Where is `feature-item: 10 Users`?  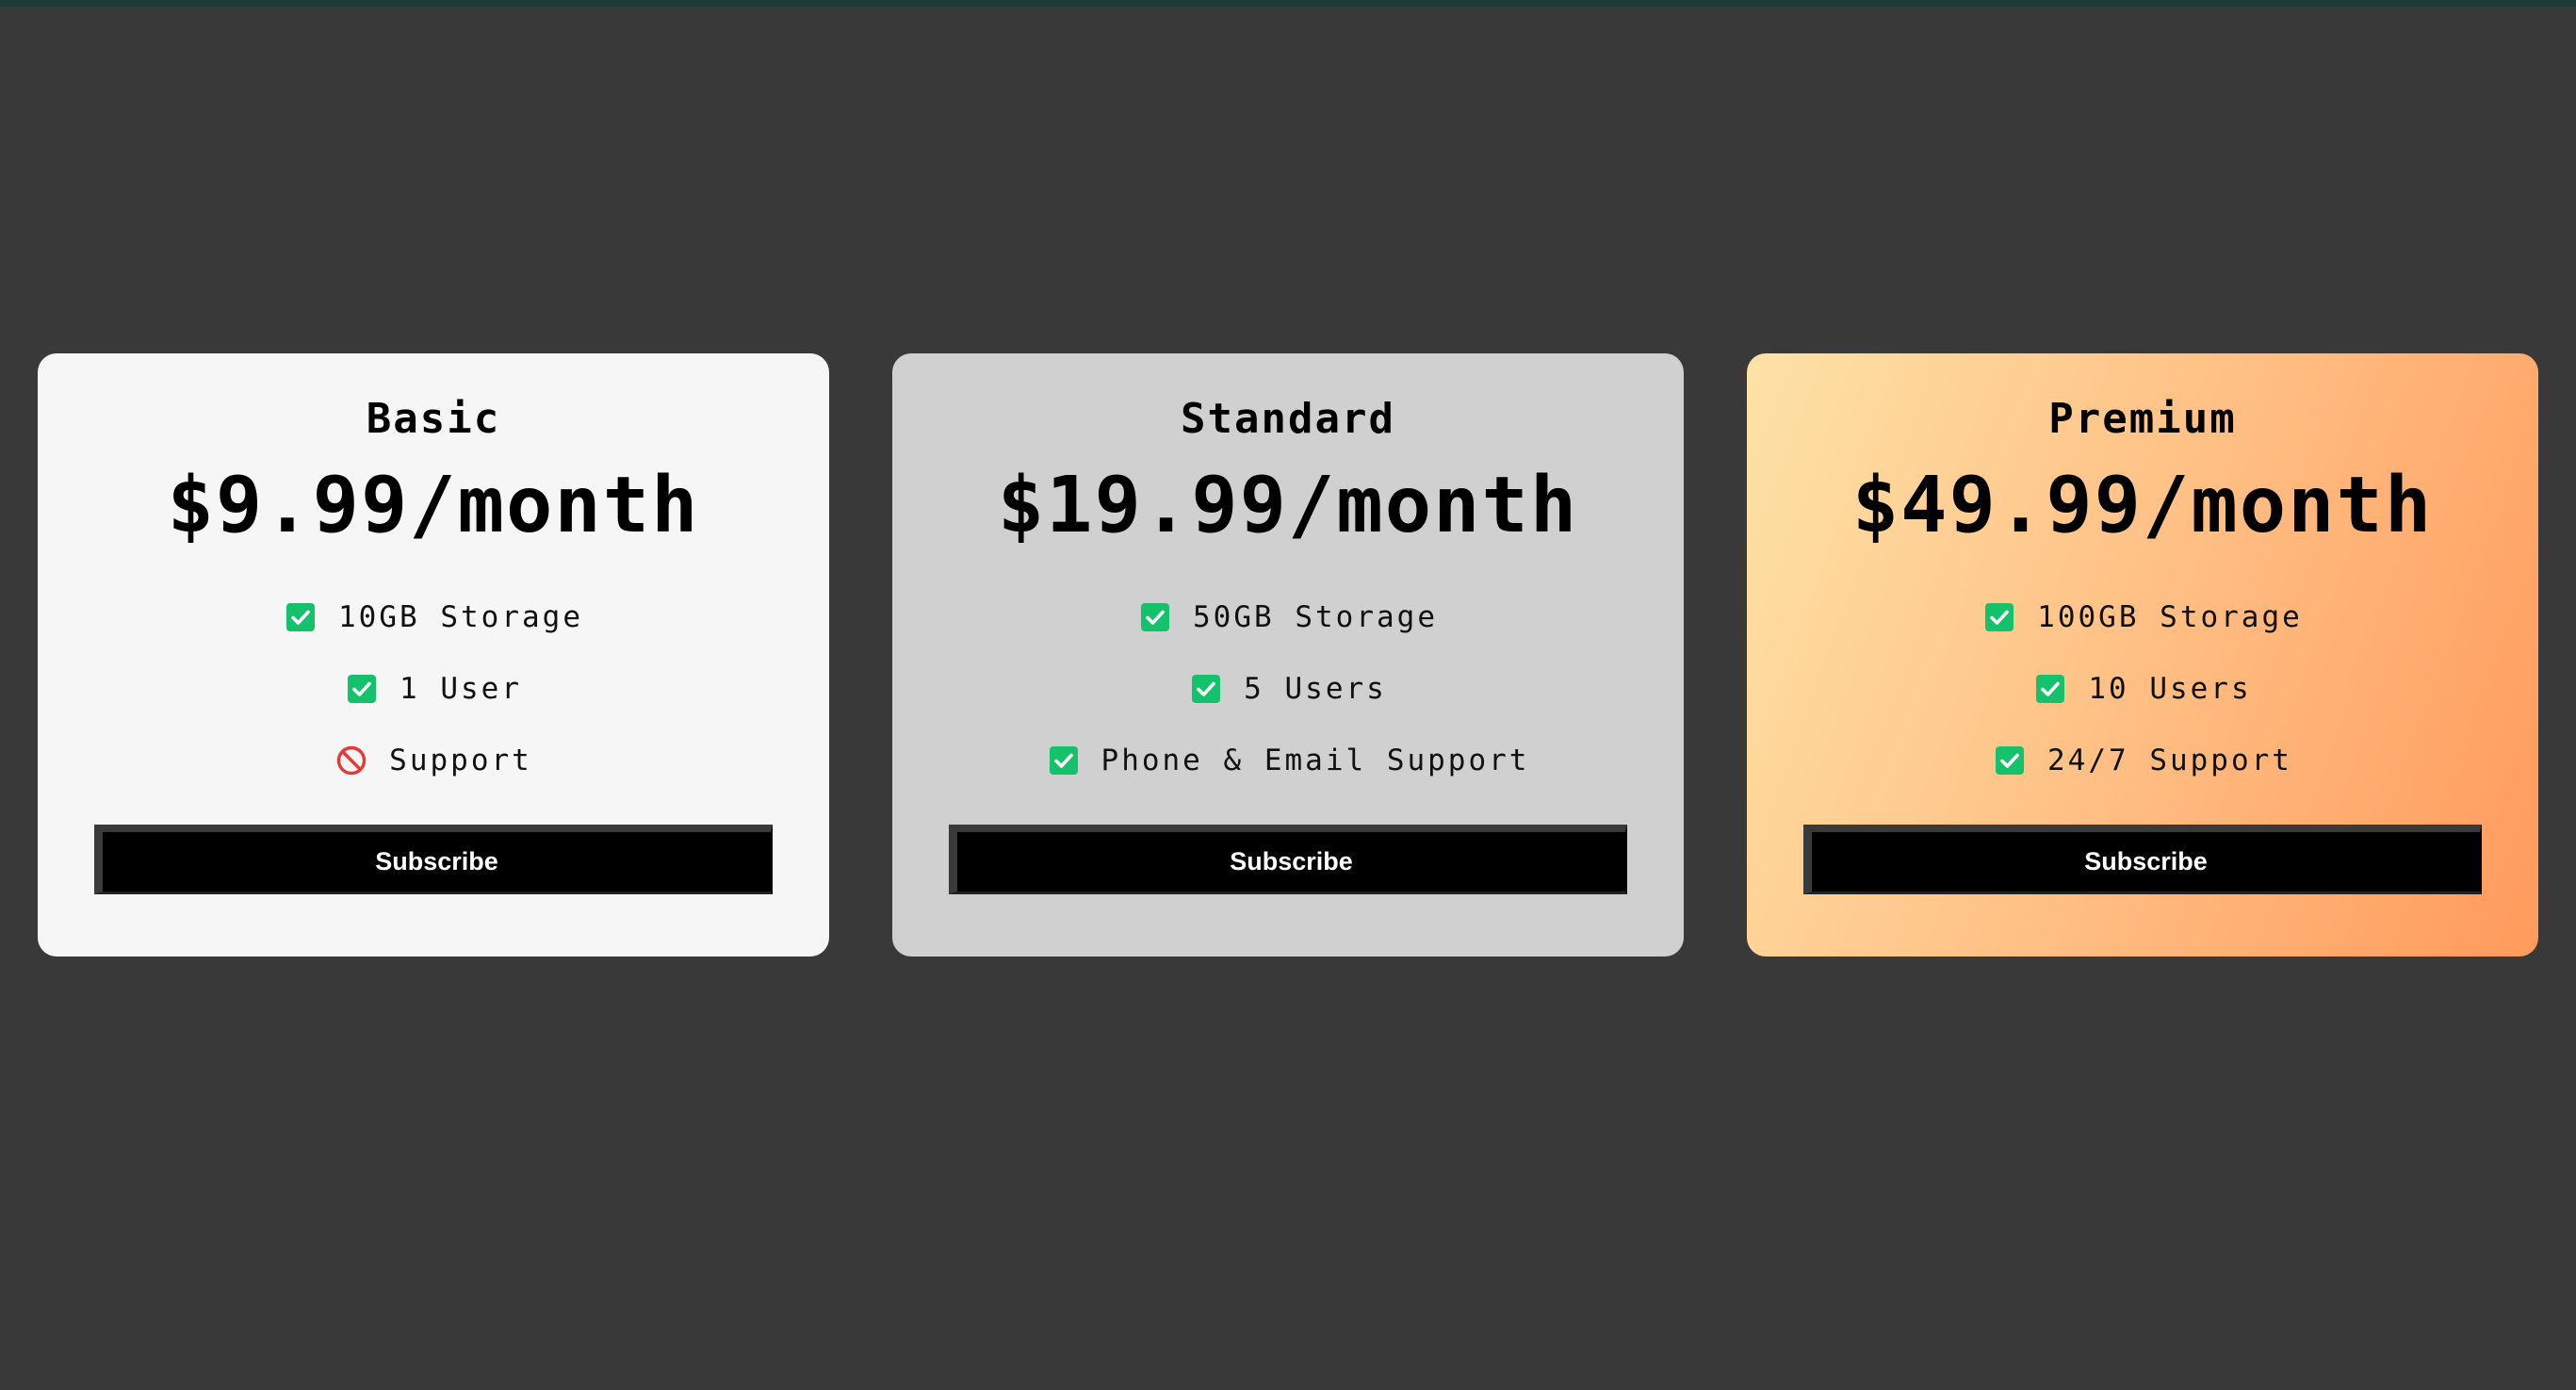
feature-item: 10 Users is located at coordinates (2142, 689).